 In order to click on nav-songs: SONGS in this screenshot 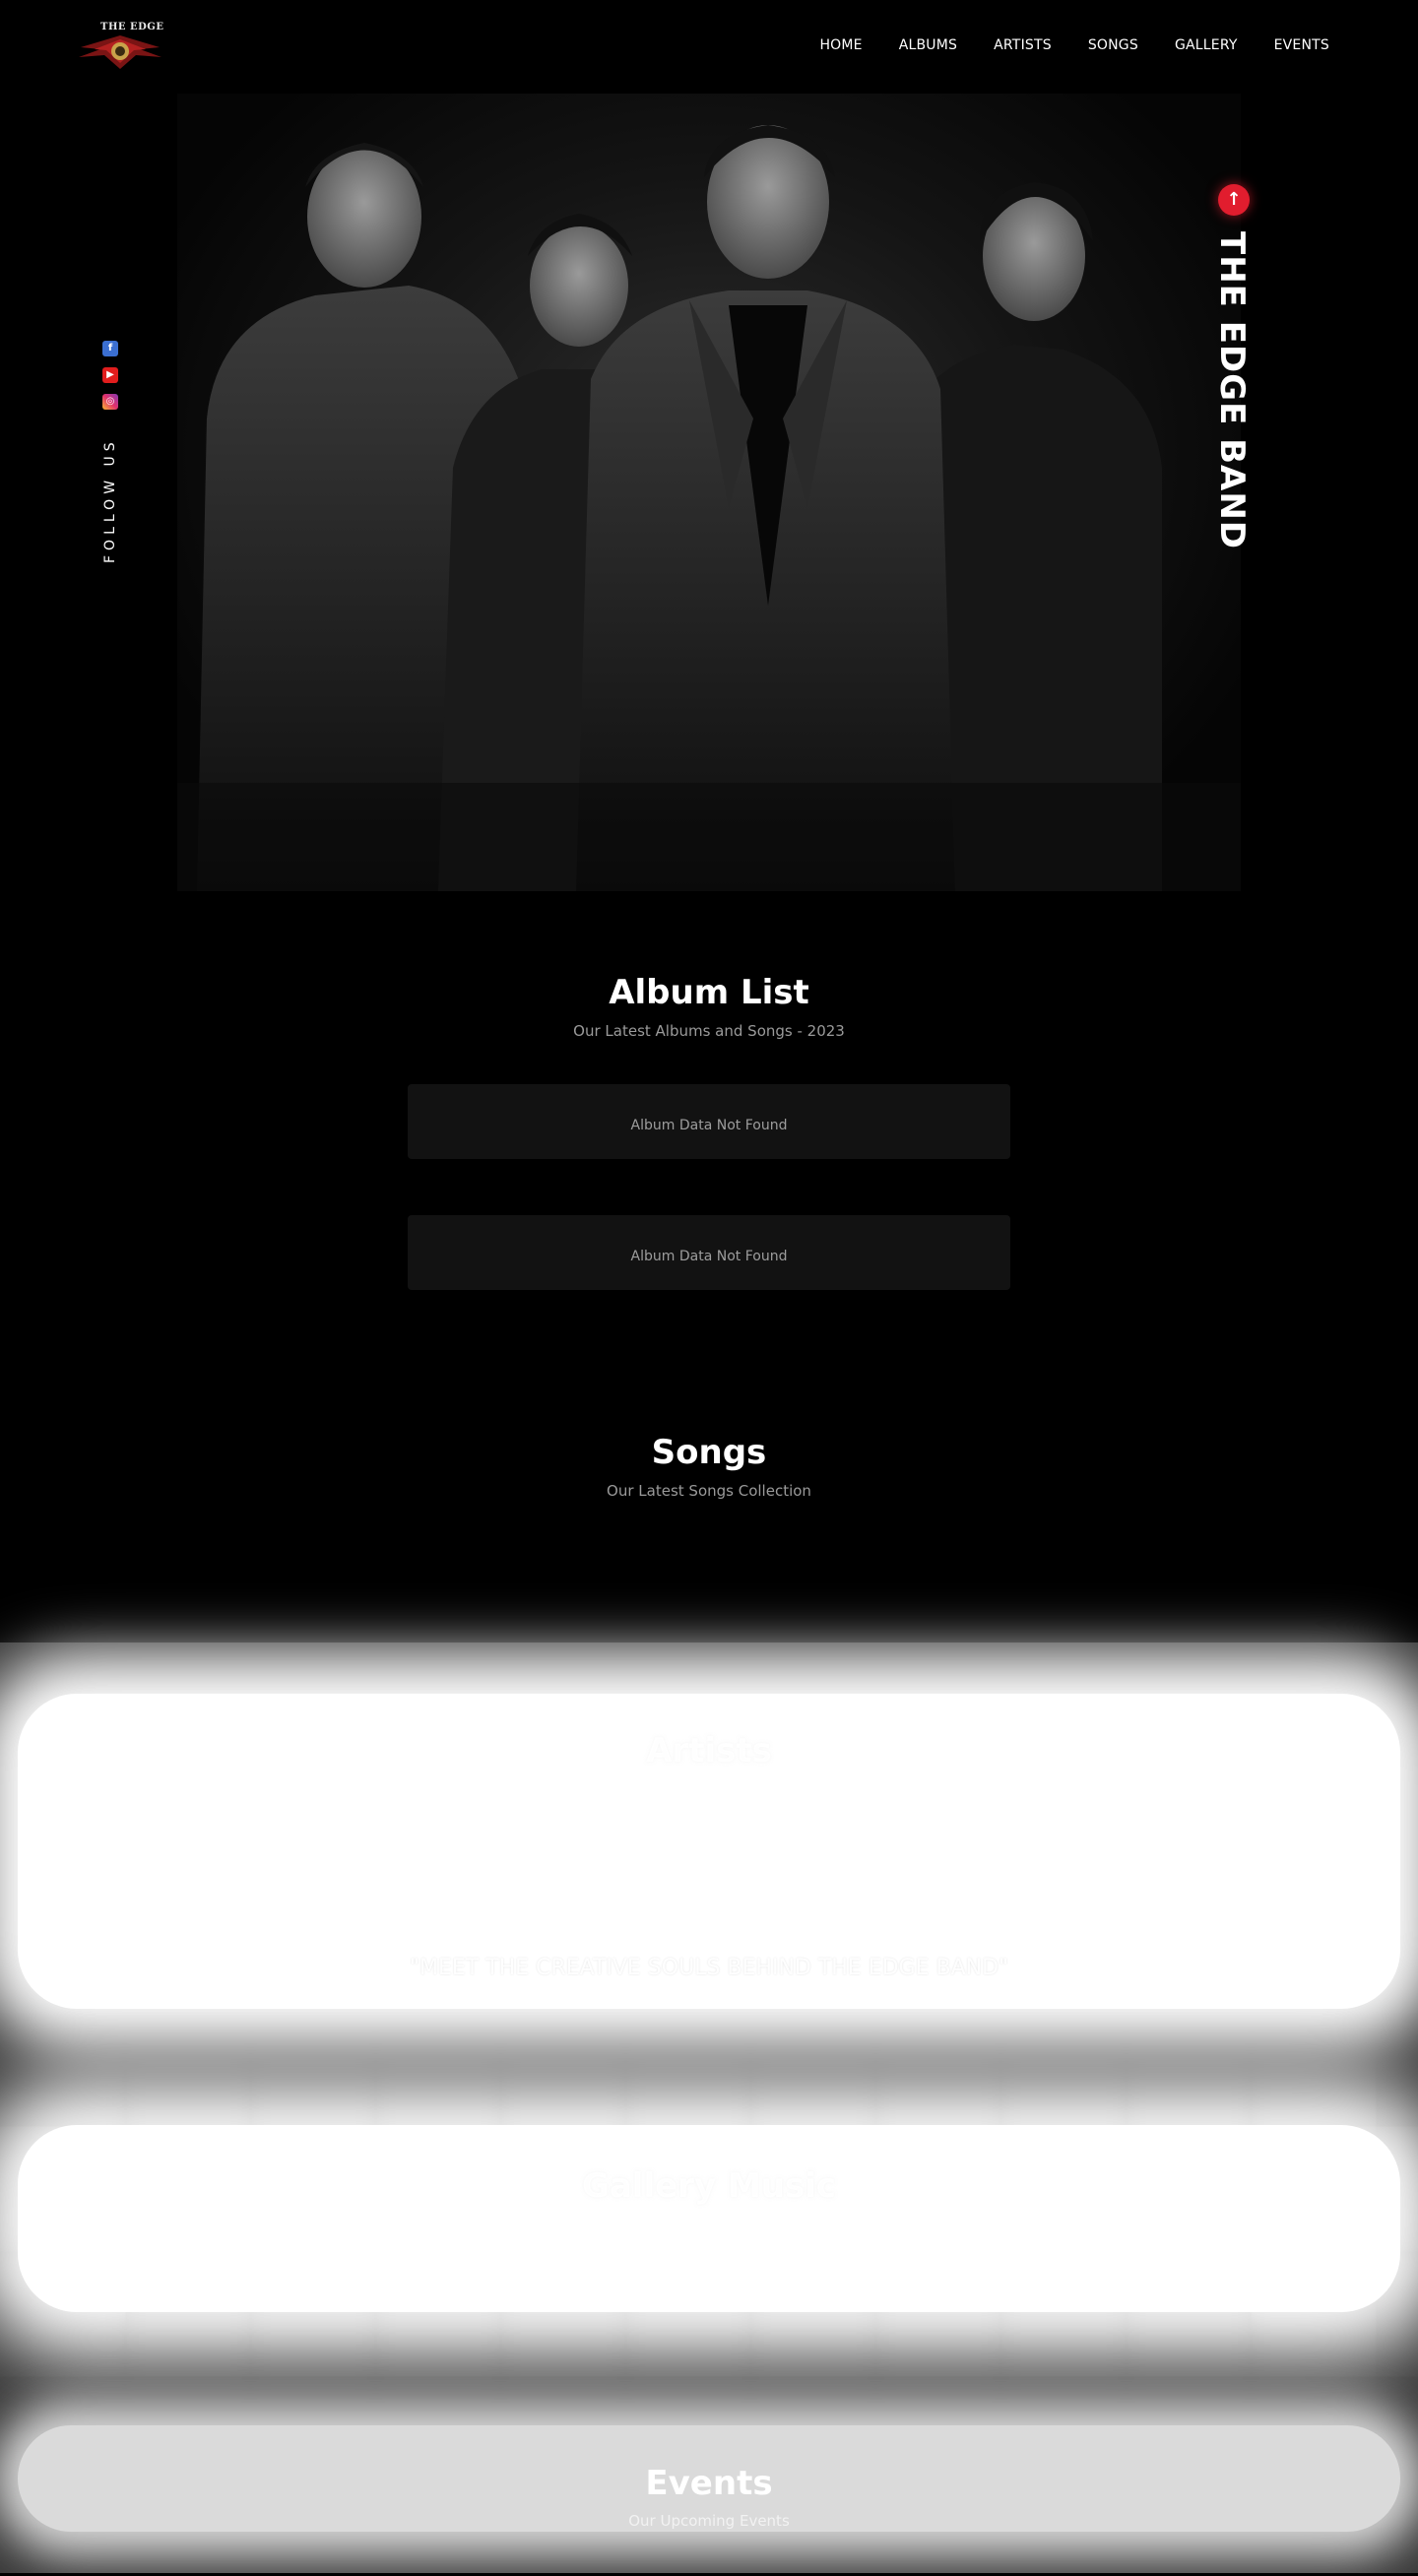, I will do `click(1113, 45)`.